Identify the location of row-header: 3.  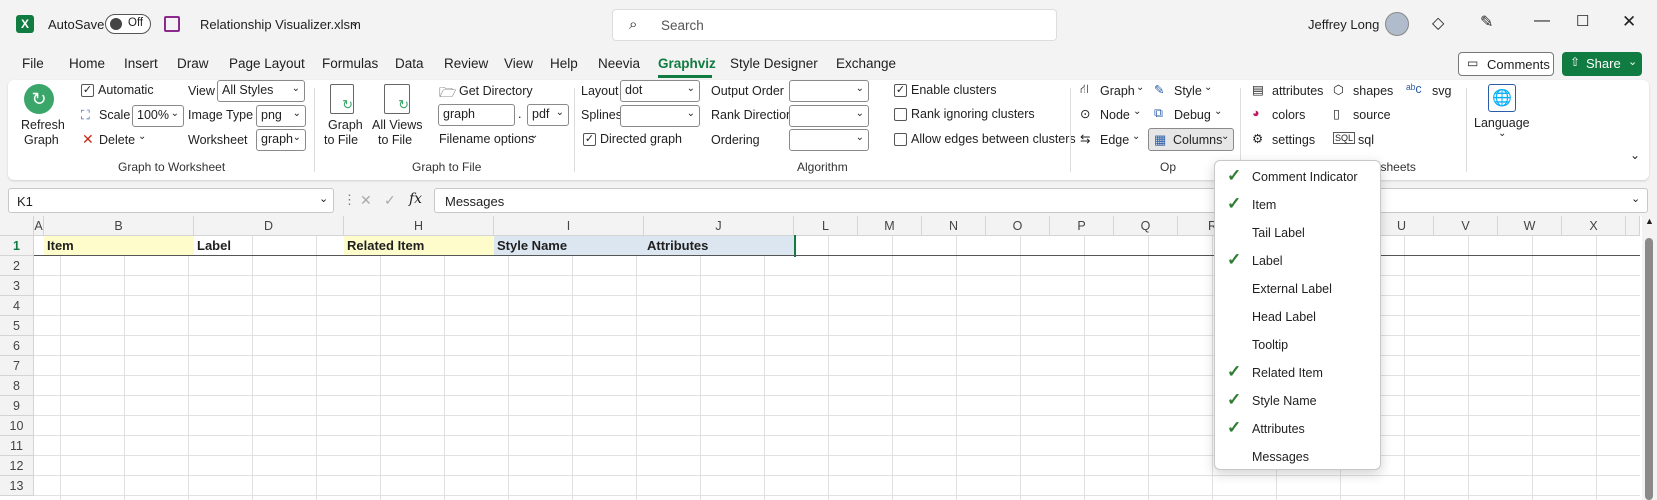
(17, 286).